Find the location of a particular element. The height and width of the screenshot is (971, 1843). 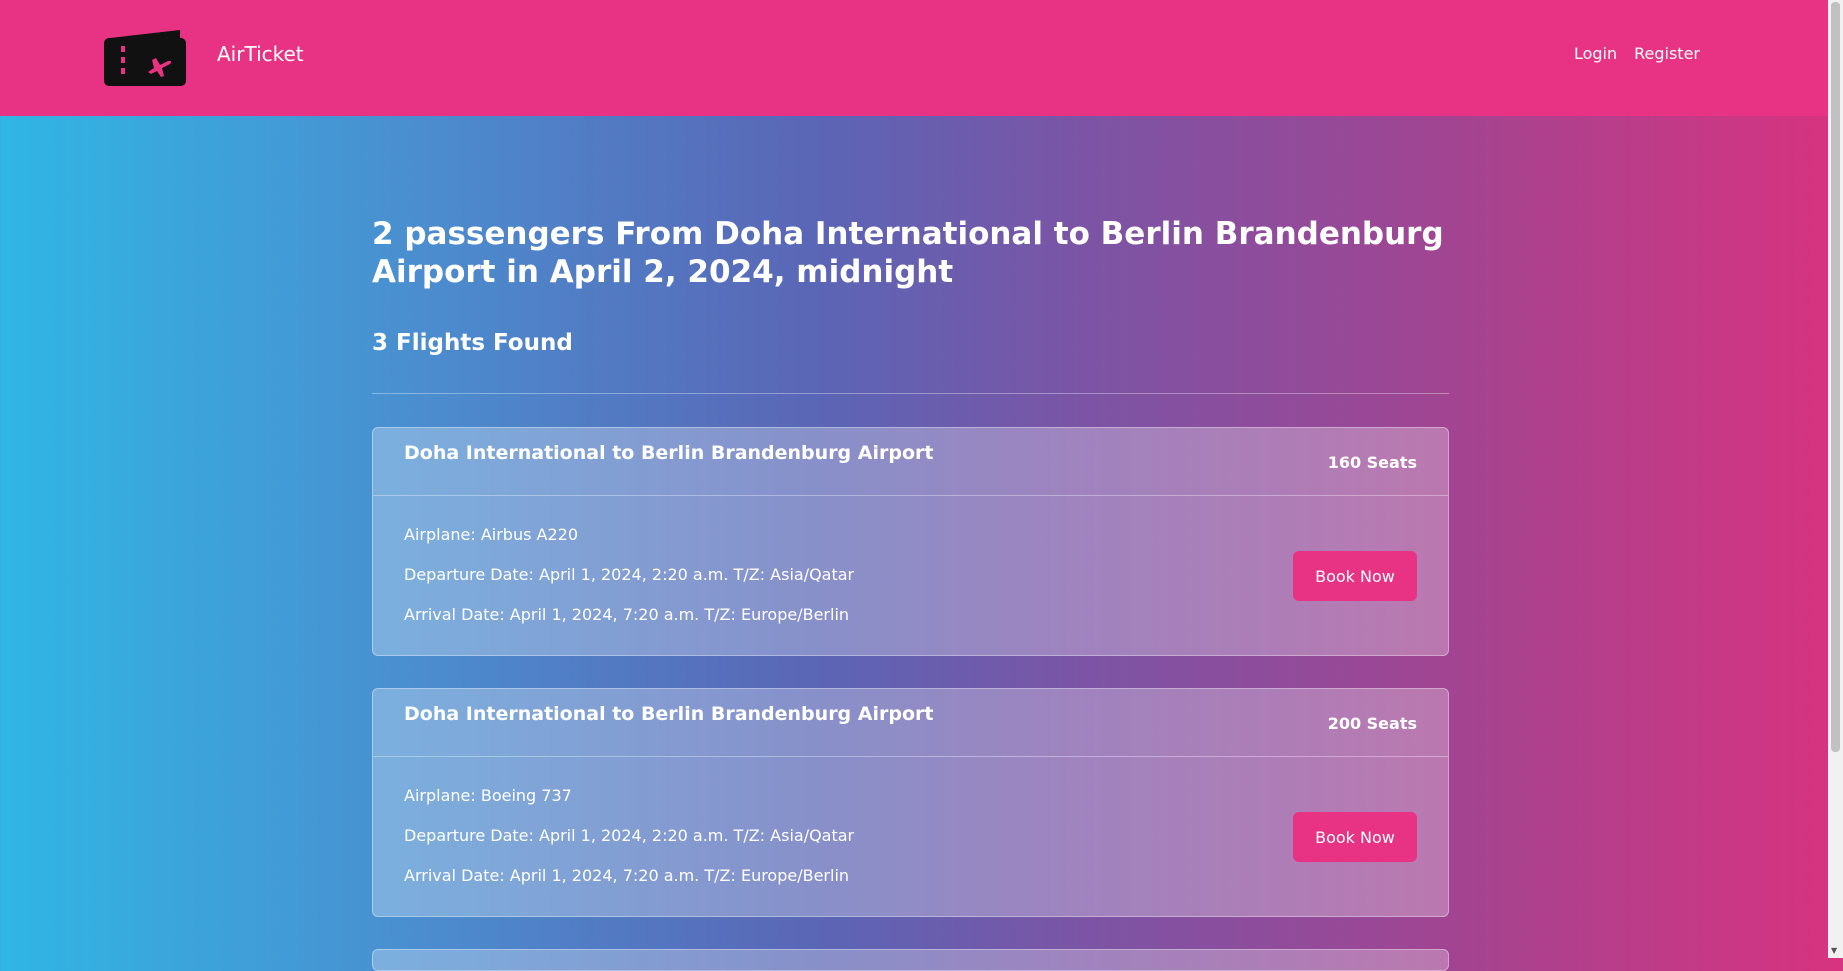

airplane-info: Airplane: Boeing 737 is located at coordinates (488, 795).